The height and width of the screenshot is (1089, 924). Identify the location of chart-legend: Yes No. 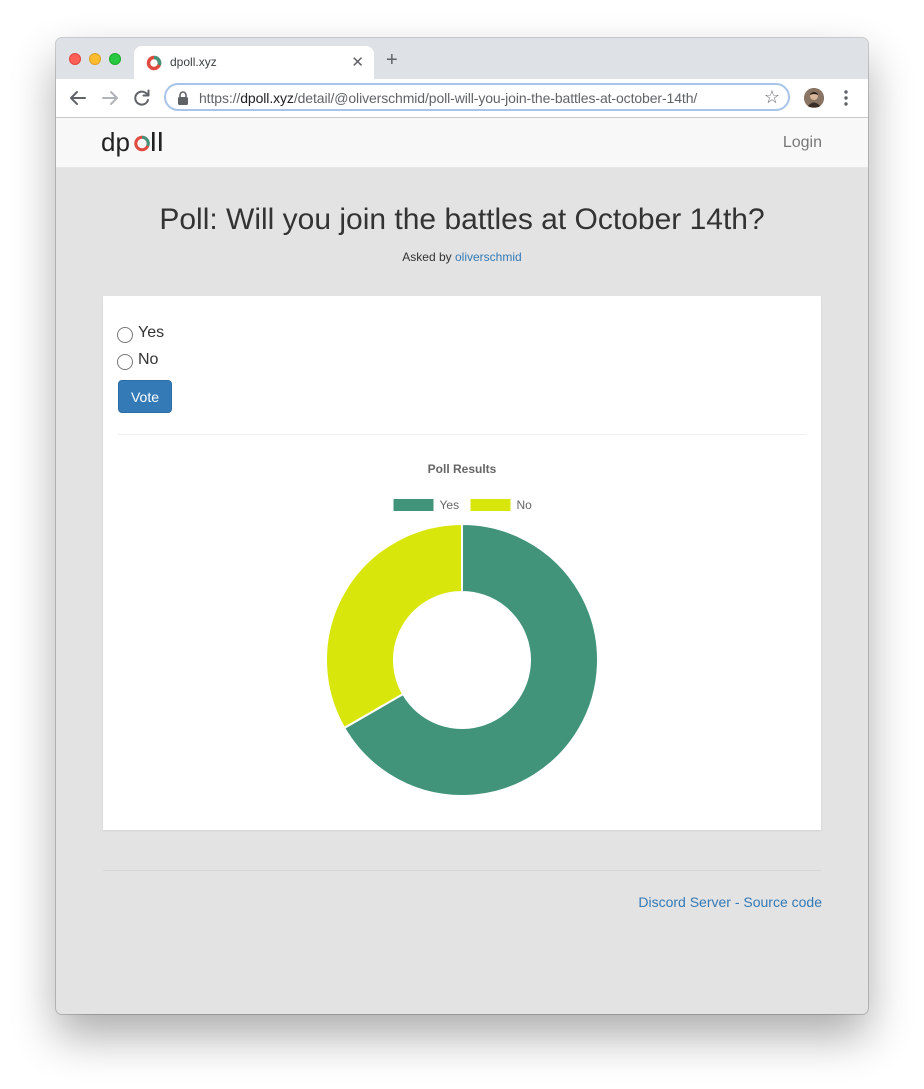
(463, 505).